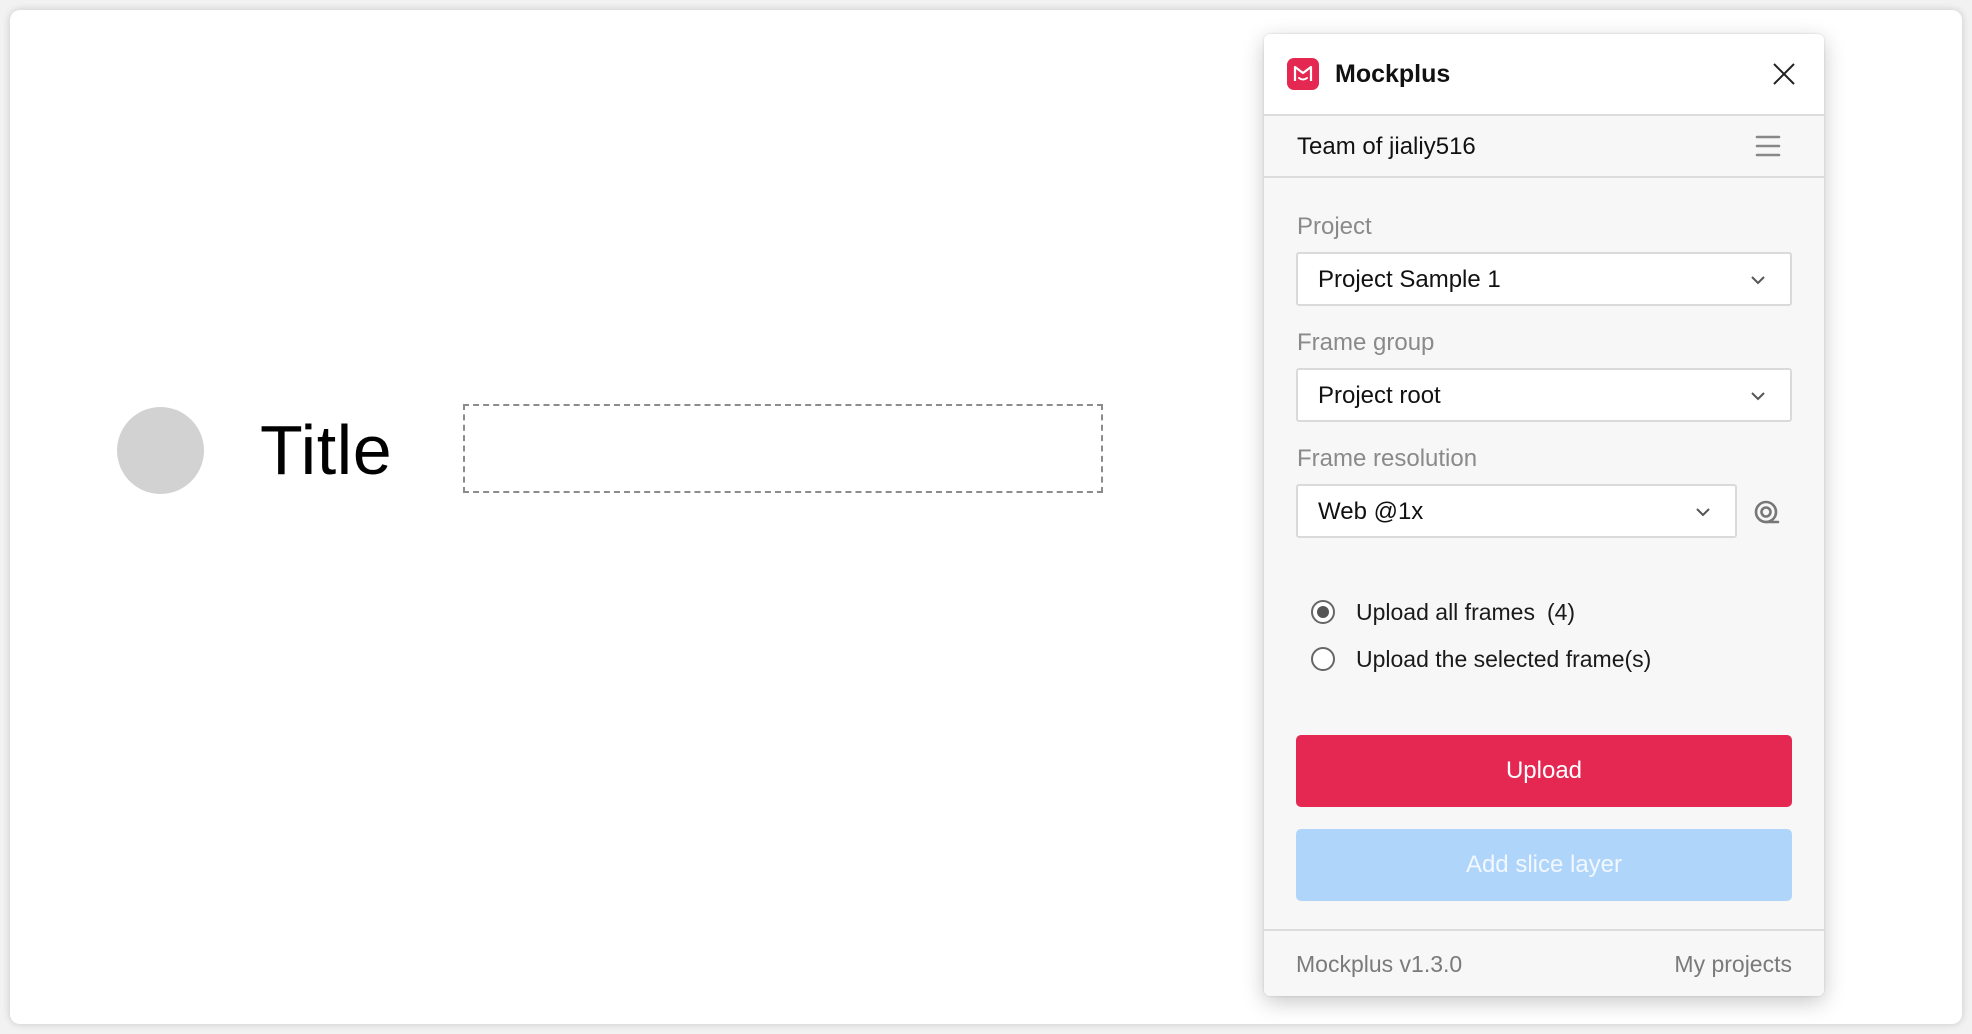 The image size is (1972, 1034). Describe the element at coordinates (1733, 964) in the screenshot. I see `my-projects-link: My projects` at that location.